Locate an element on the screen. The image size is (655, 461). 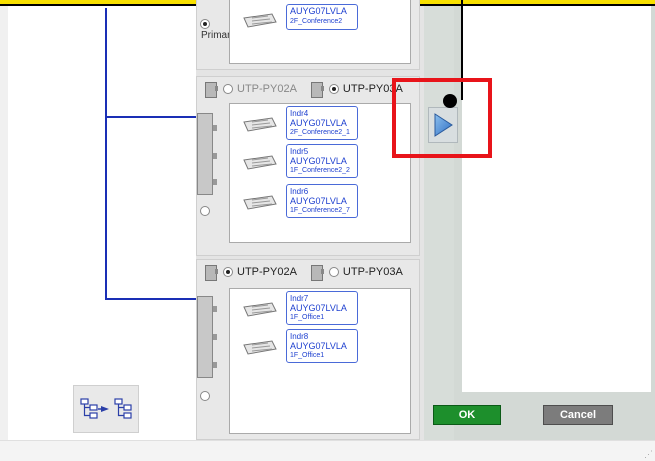
indoor-unit-tag: AUYG07LVLA 2F_Conference2 is located at coordinates (322, 17).